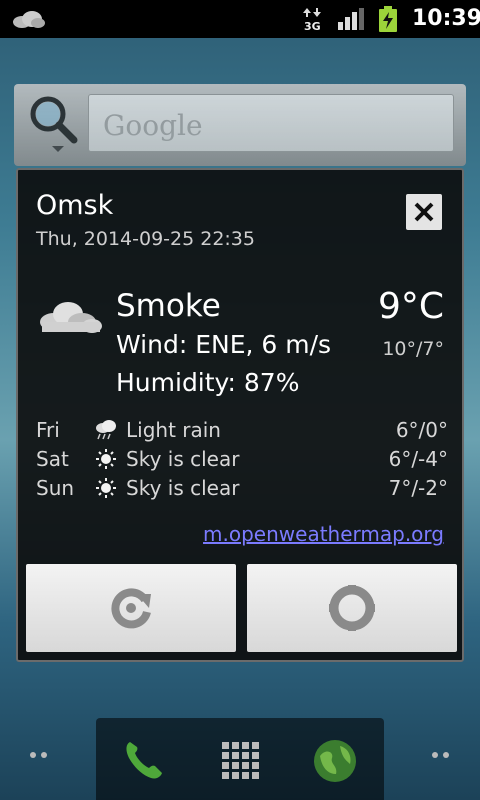 The width and height of the screenshot is (480, 800). I want to click on forecast-day: Fri, so click(48, 430).